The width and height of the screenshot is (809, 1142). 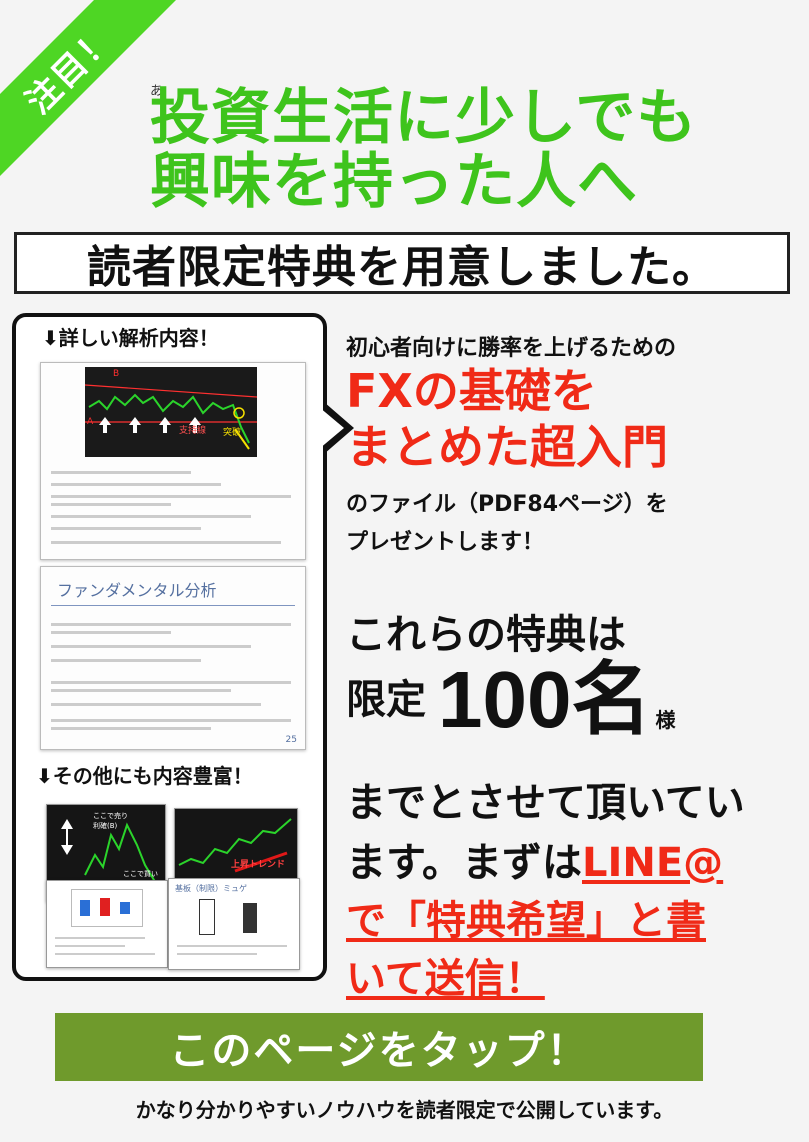 What do you see at coordinates (140, 874) in the screenshot?
I see `thumb-chart-1-label2: ここで買い` at bounding box center [140, 874].